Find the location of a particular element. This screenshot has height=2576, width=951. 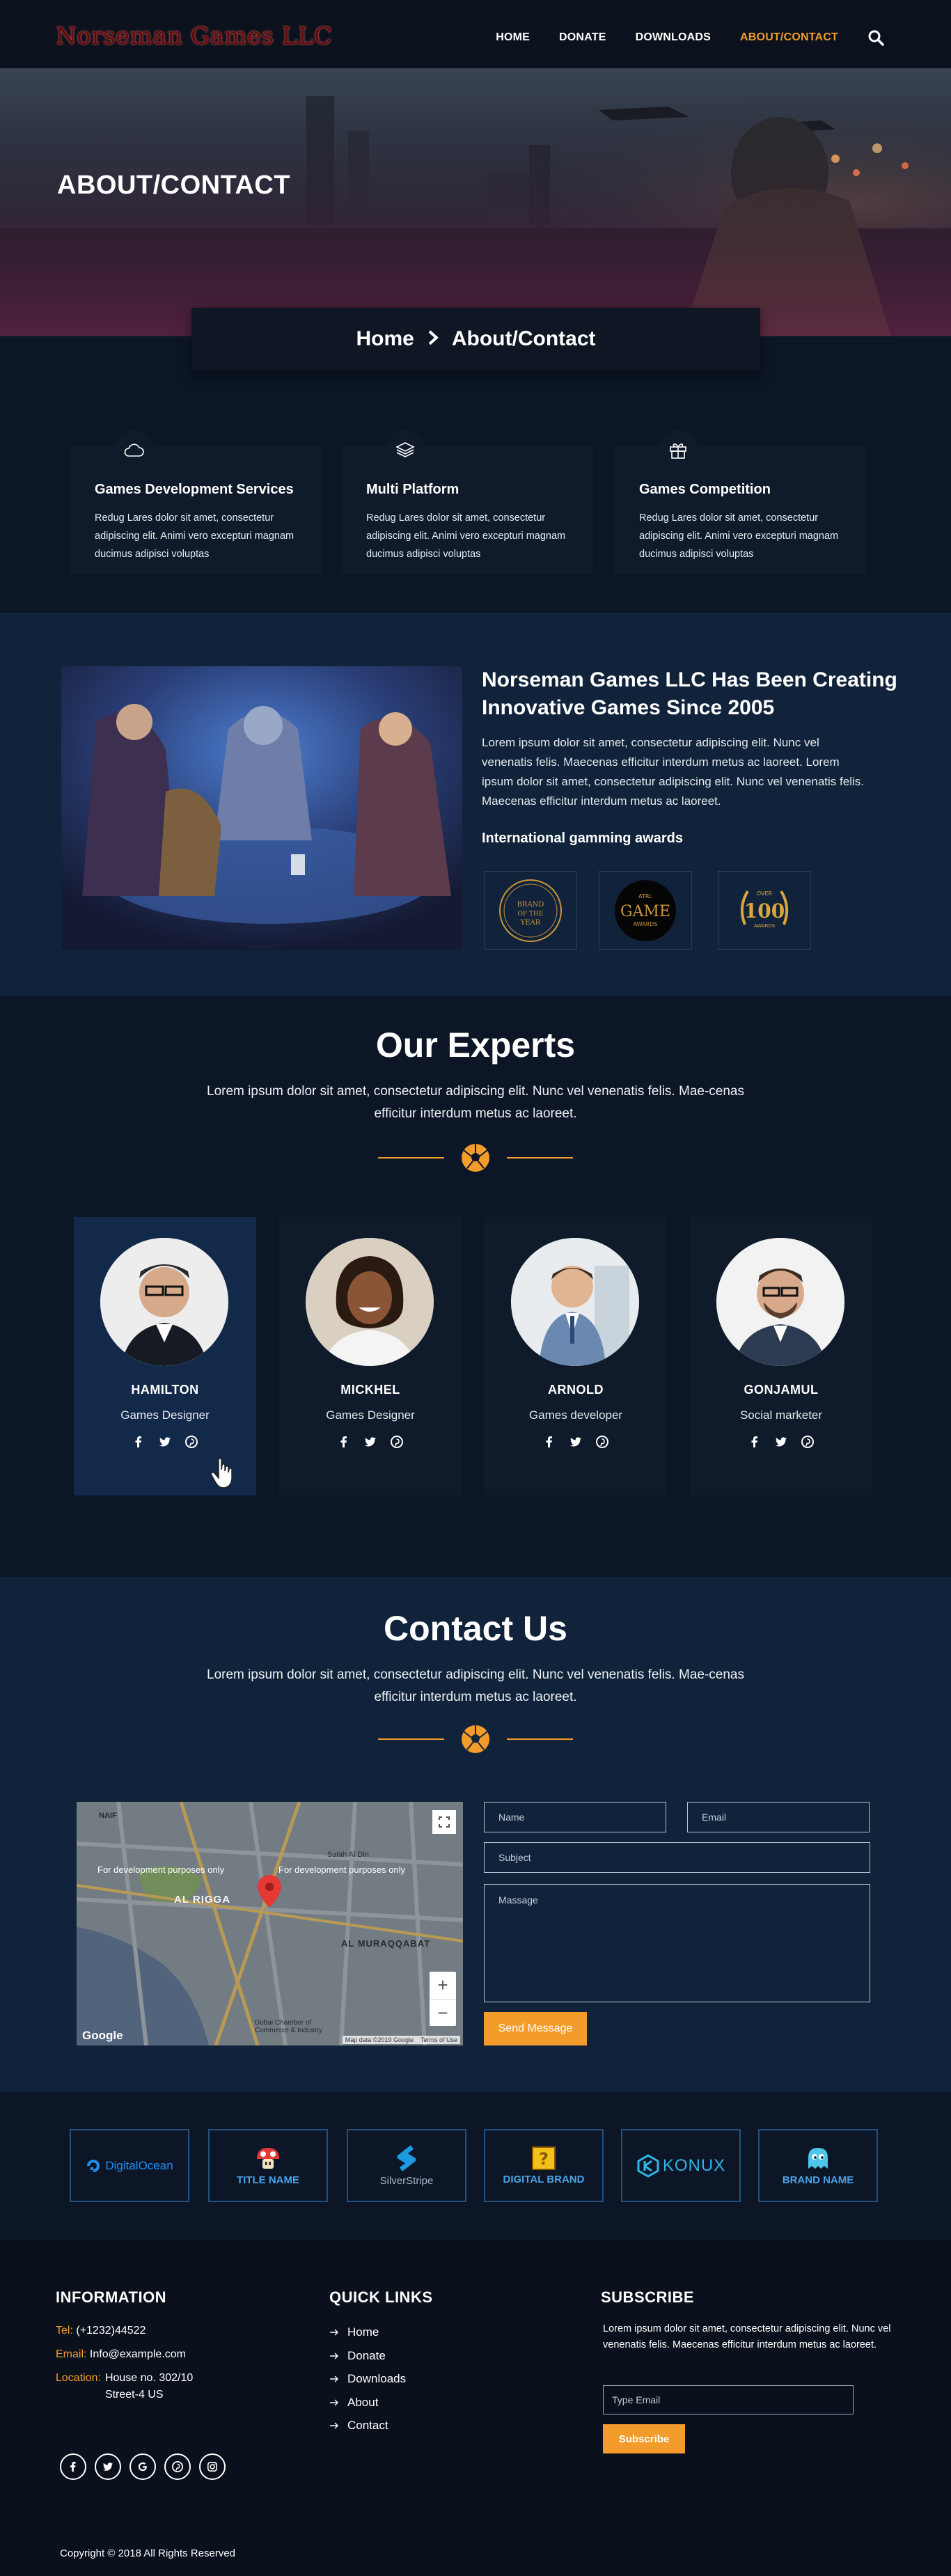

service-title: Multi Platform is located at coordinates (412, 489).